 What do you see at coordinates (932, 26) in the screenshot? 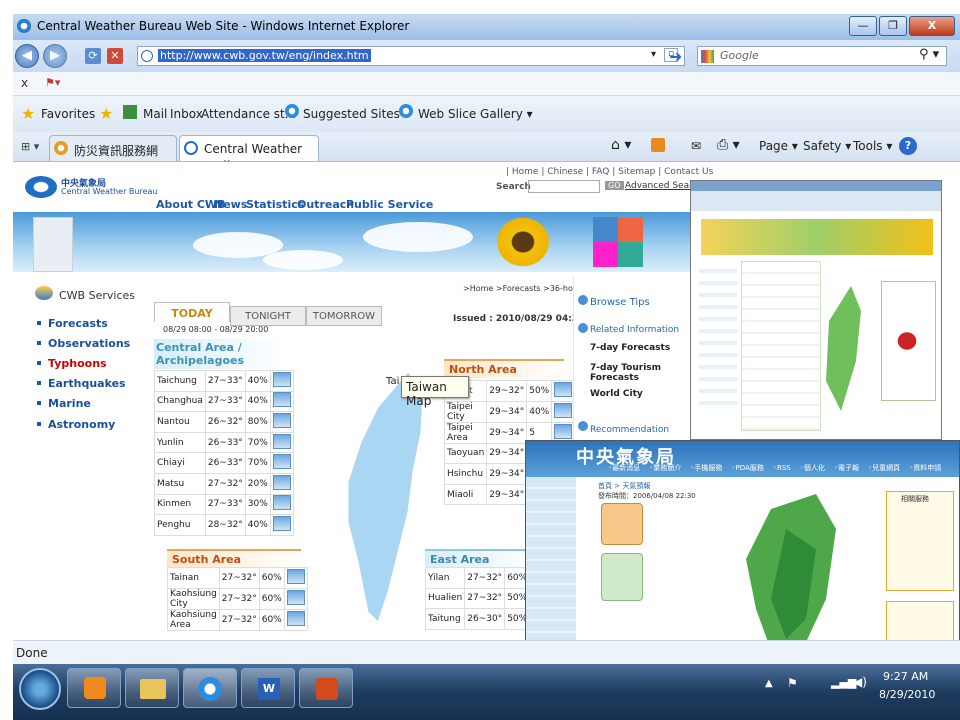
I see `close-button: X` at bounding box center [932, 26].